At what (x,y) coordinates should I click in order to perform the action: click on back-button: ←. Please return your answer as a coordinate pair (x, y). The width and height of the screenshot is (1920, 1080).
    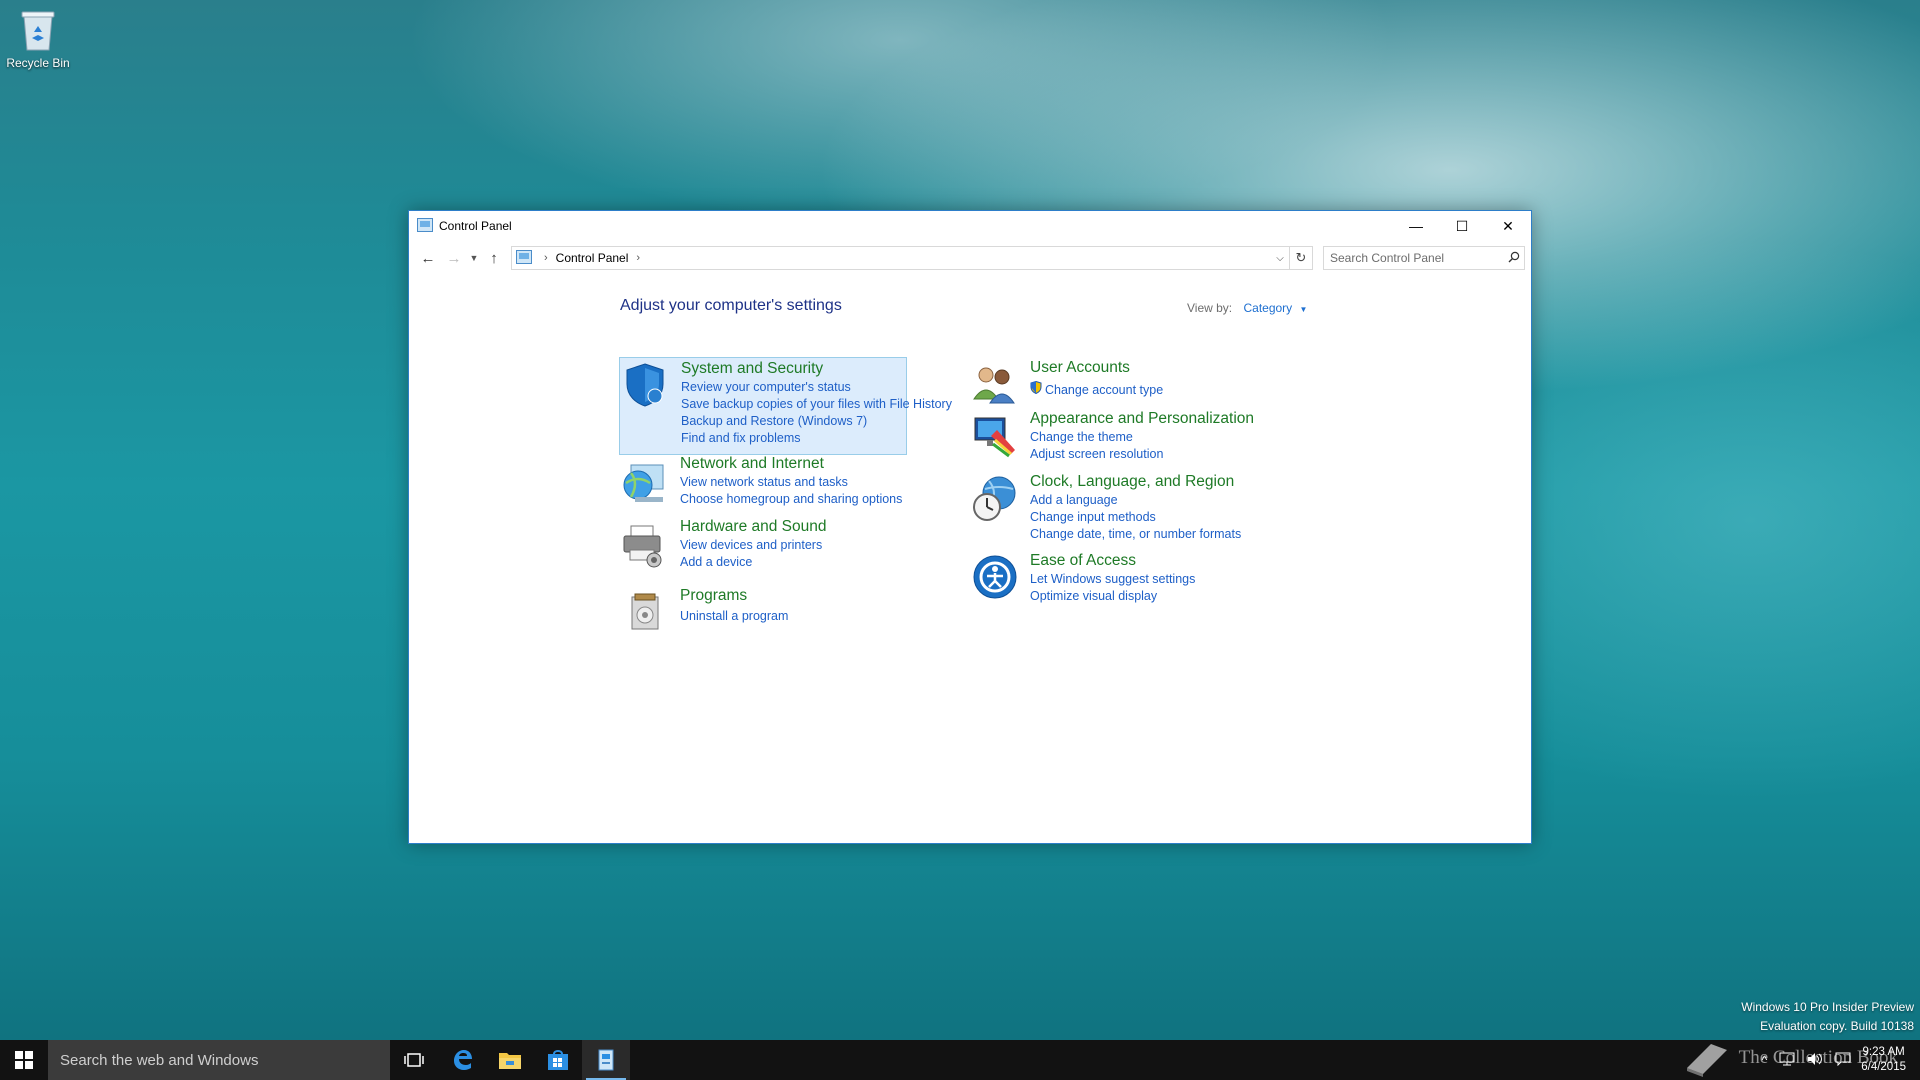
    Looking at the image, I should click on (428, 258).